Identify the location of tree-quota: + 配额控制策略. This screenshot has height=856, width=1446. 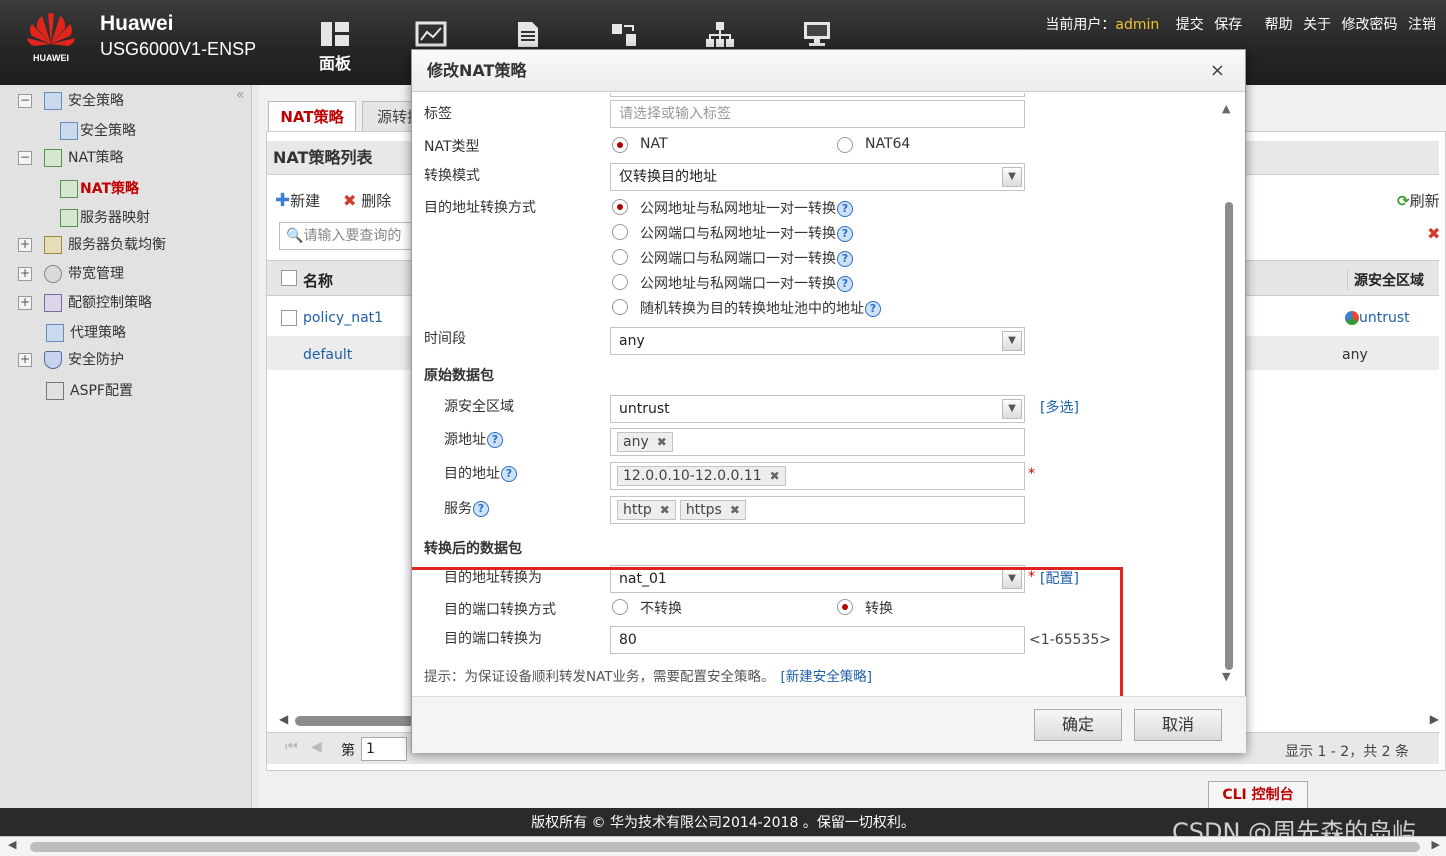
(85, 303).